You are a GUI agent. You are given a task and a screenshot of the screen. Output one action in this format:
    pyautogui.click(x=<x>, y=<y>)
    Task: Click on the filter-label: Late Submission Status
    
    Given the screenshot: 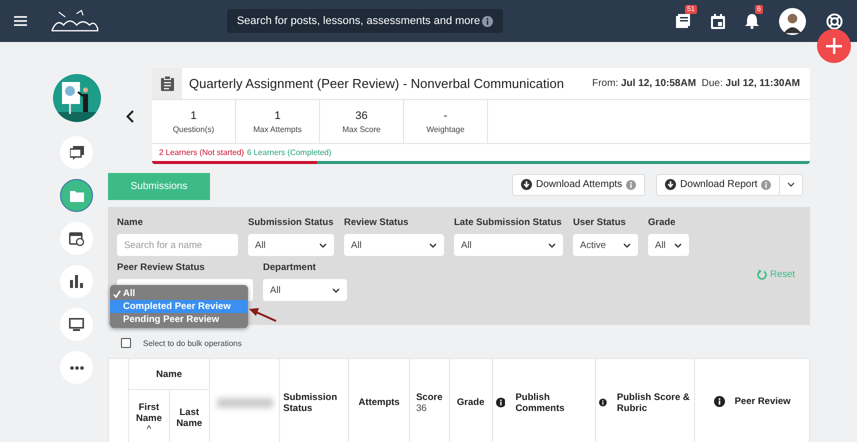 What is the action you would take?
    pyautogui.click(x=508, y=222)
    